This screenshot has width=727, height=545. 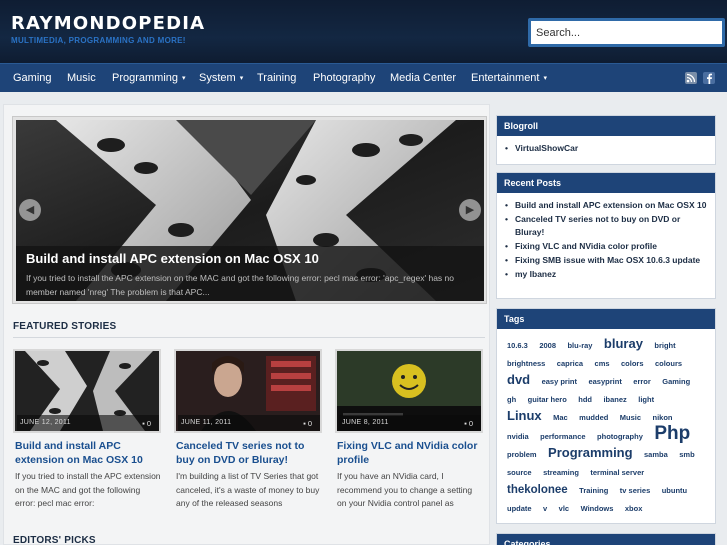 What do you see at coordinates (511, 400) in the screenshot?
I see `tag-link: gh` at bounding box center [511, 400].